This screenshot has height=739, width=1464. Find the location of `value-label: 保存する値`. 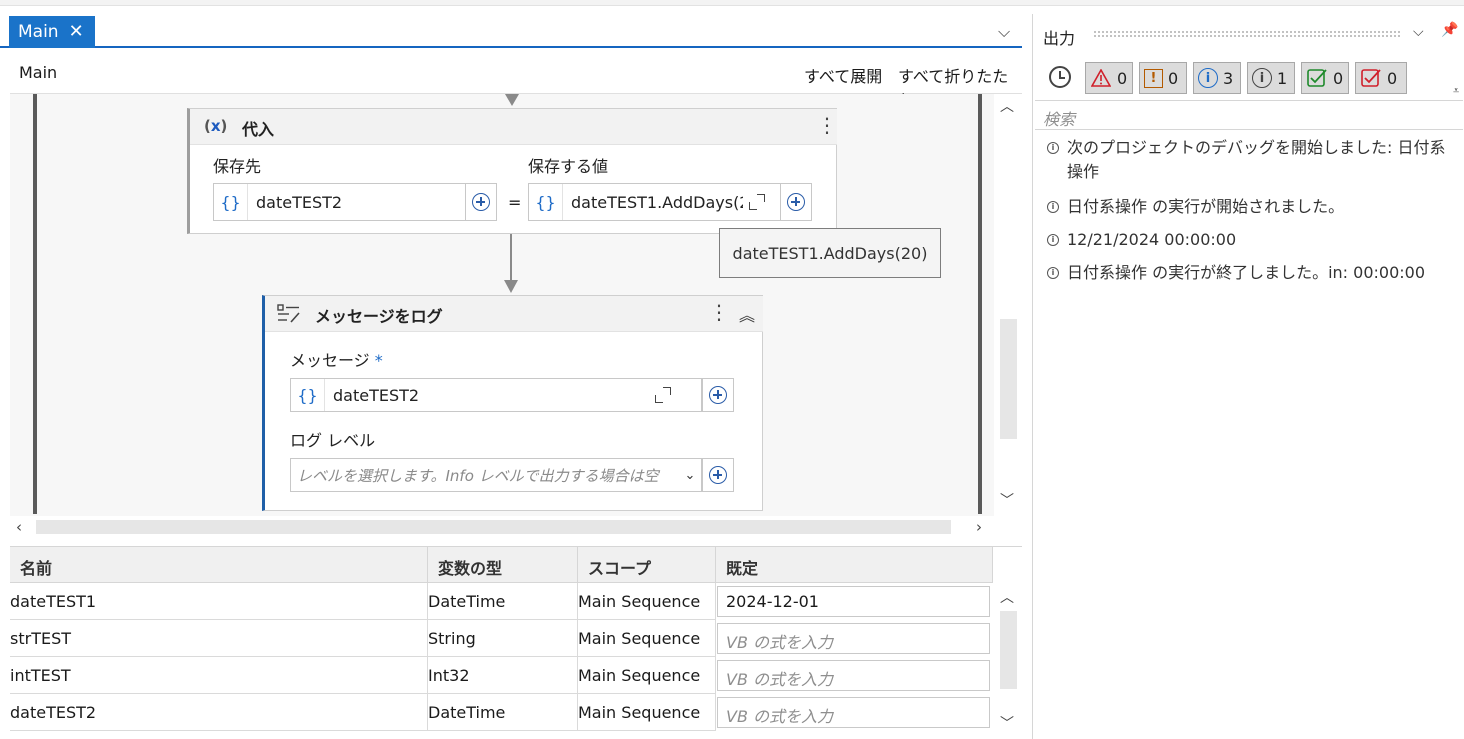

value-label: 保存する値 is located at coordinates (568, 166).